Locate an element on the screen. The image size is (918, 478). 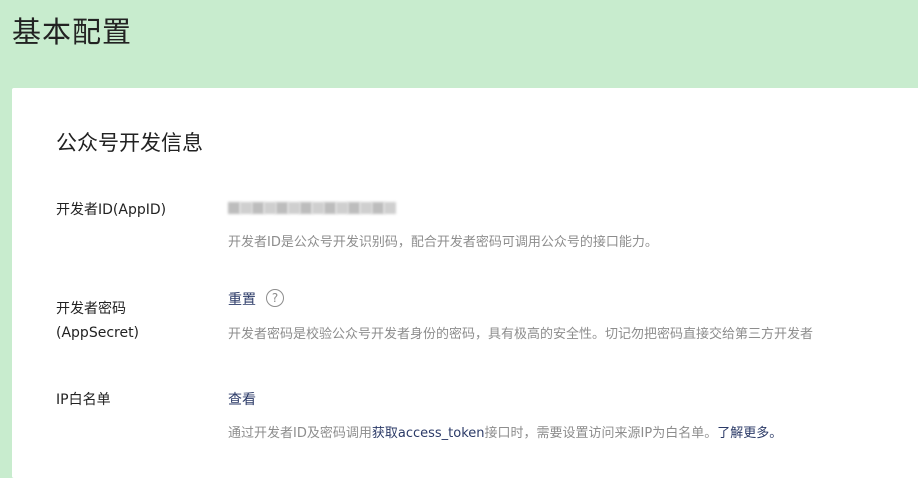
ip-desc-prefix: 通过开发者ID及密码调用 is located at coordinates (300, 433).